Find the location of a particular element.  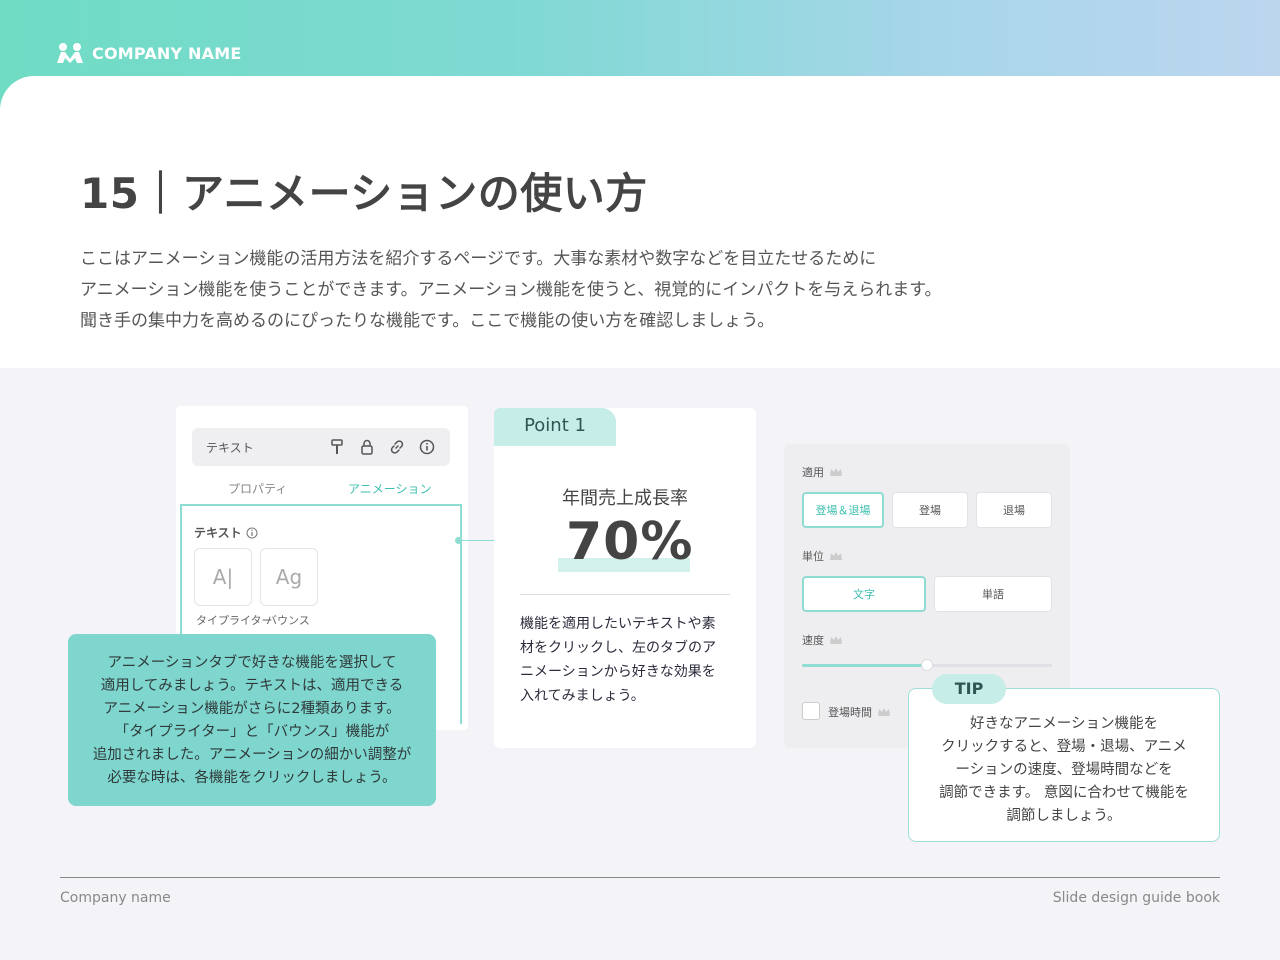

toolbar-label: テキスト is located at coordinates (230, 448).